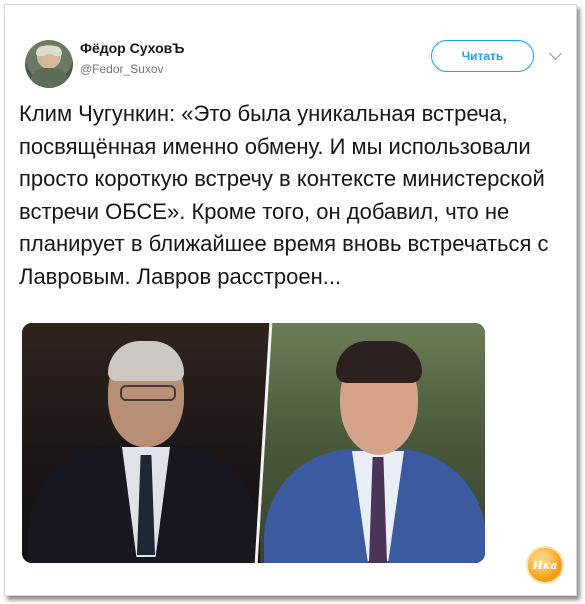 The width and height of the screenshot is (585, 604). Describe the element at coordinates (545, 565) in the screenshot. I see `watermark-logo: Ика` at that location.